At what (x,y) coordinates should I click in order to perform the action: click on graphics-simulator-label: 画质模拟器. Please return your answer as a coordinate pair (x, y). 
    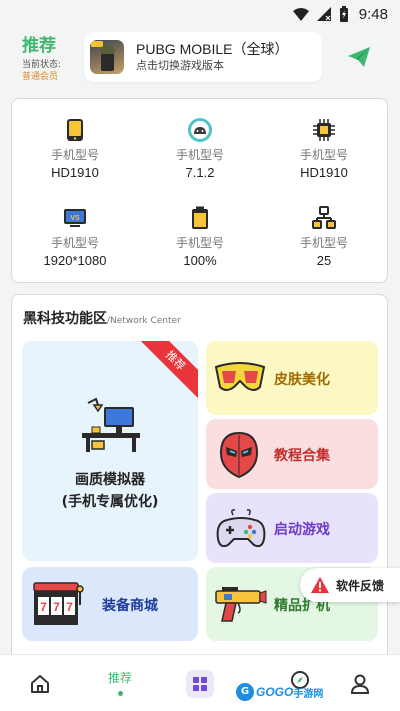
    Looking at the image, I should click on (110, 480).